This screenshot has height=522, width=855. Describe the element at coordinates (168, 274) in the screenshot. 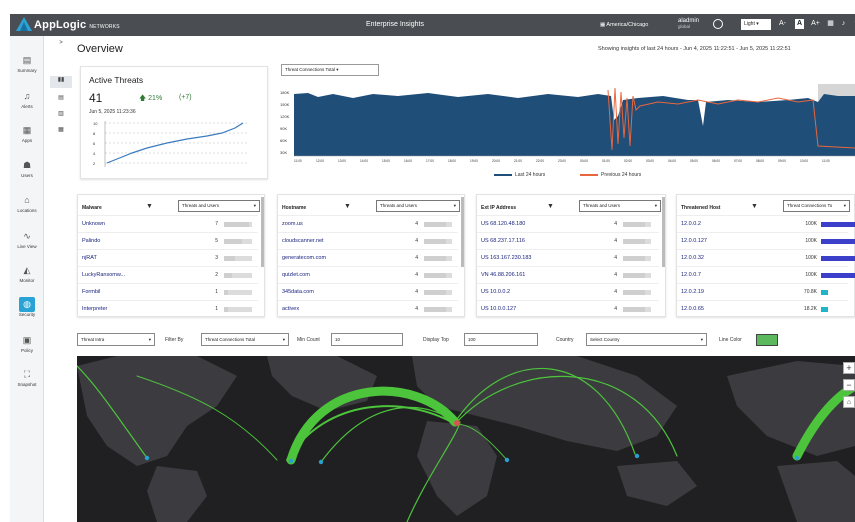

I see `table-row: LuckyRansomw... 2` at that location.